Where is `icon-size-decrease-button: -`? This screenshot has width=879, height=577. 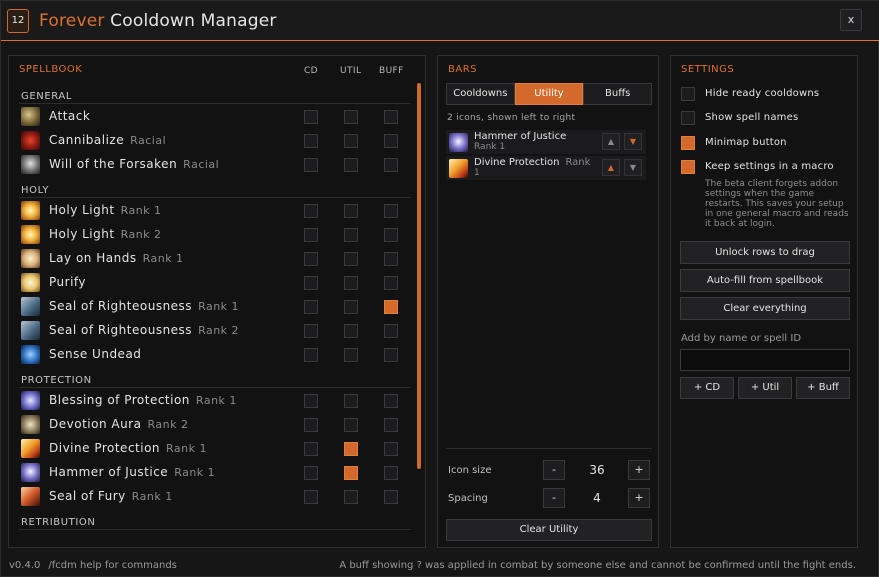
icon-size-decrease-button: - is located at coordinates (554, 470).